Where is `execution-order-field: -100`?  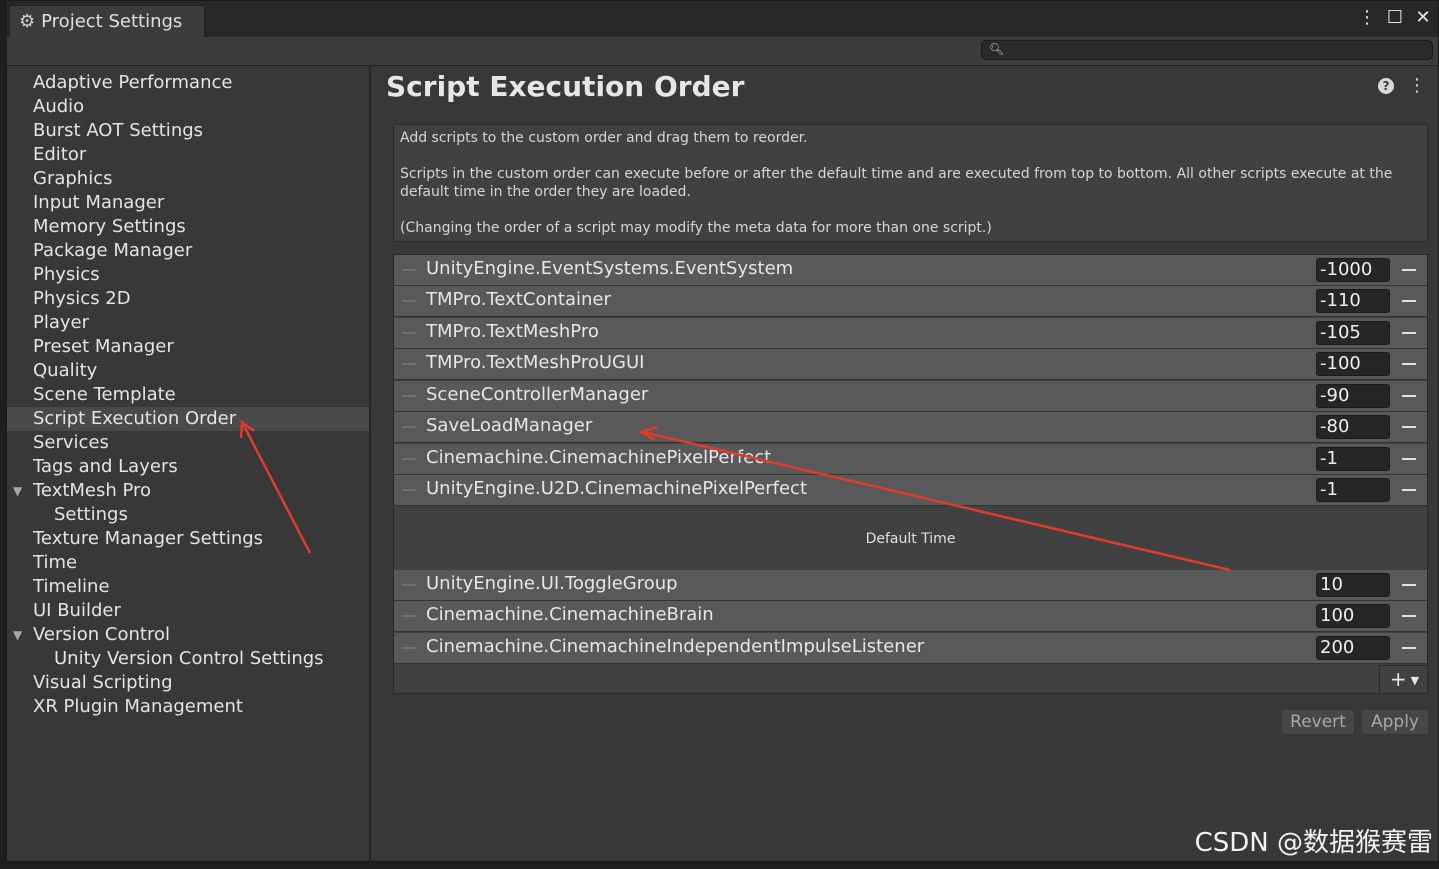
execution-order-field: -100 is located at coordinates (1353, 364).